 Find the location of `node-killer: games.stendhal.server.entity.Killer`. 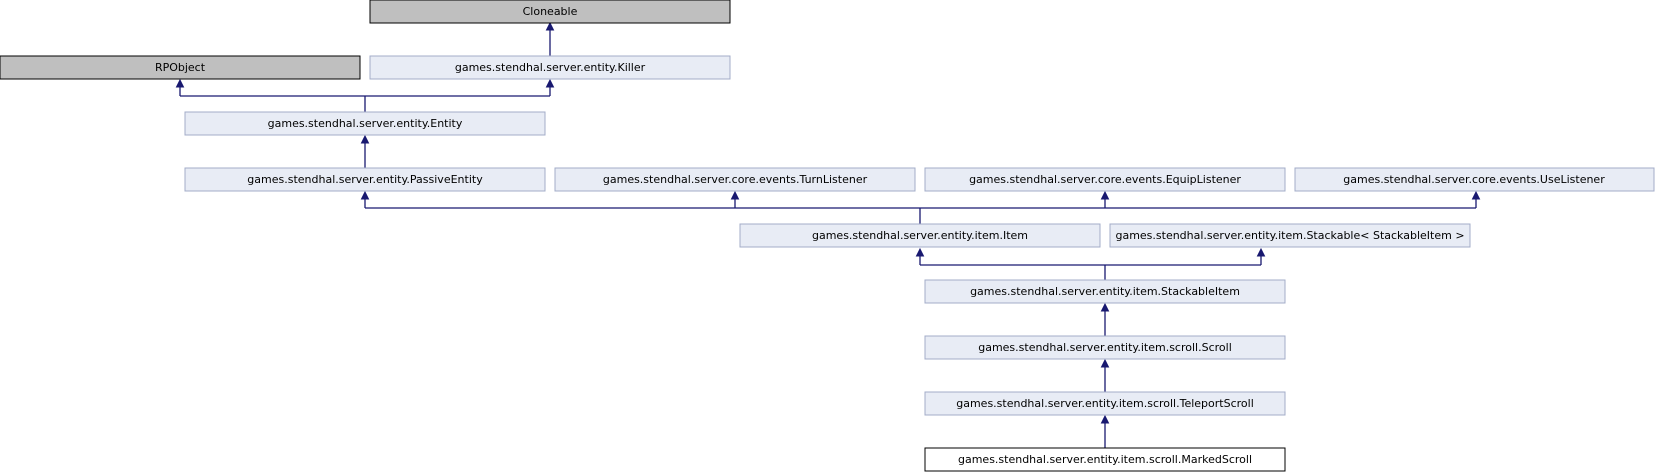

node-killer: games.stendhal.server.entity.Killer is located at coordinates (550, 67).